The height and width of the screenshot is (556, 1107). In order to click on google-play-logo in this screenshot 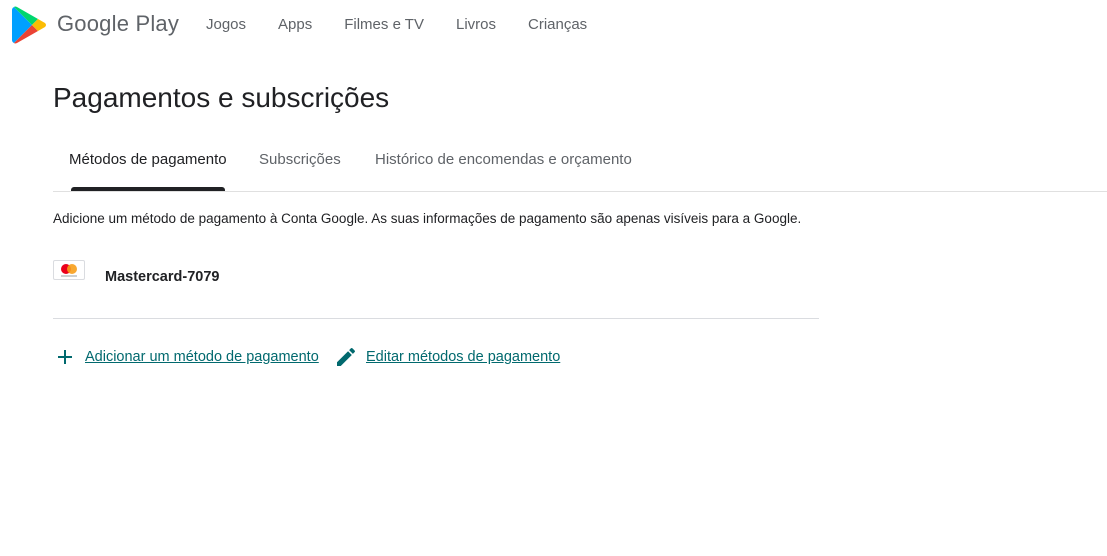, I will do `click(30, 25)`.